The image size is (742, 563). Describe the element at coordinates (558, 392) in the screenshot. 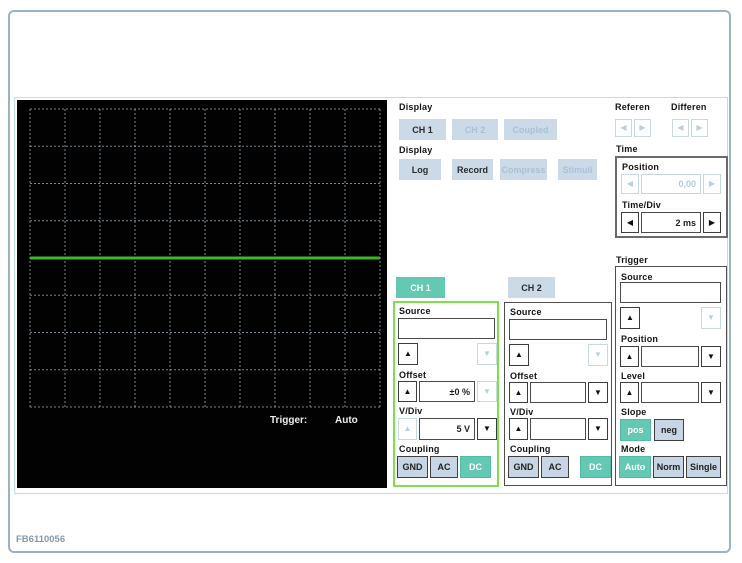

I see `ch2-offset-field` at that location.